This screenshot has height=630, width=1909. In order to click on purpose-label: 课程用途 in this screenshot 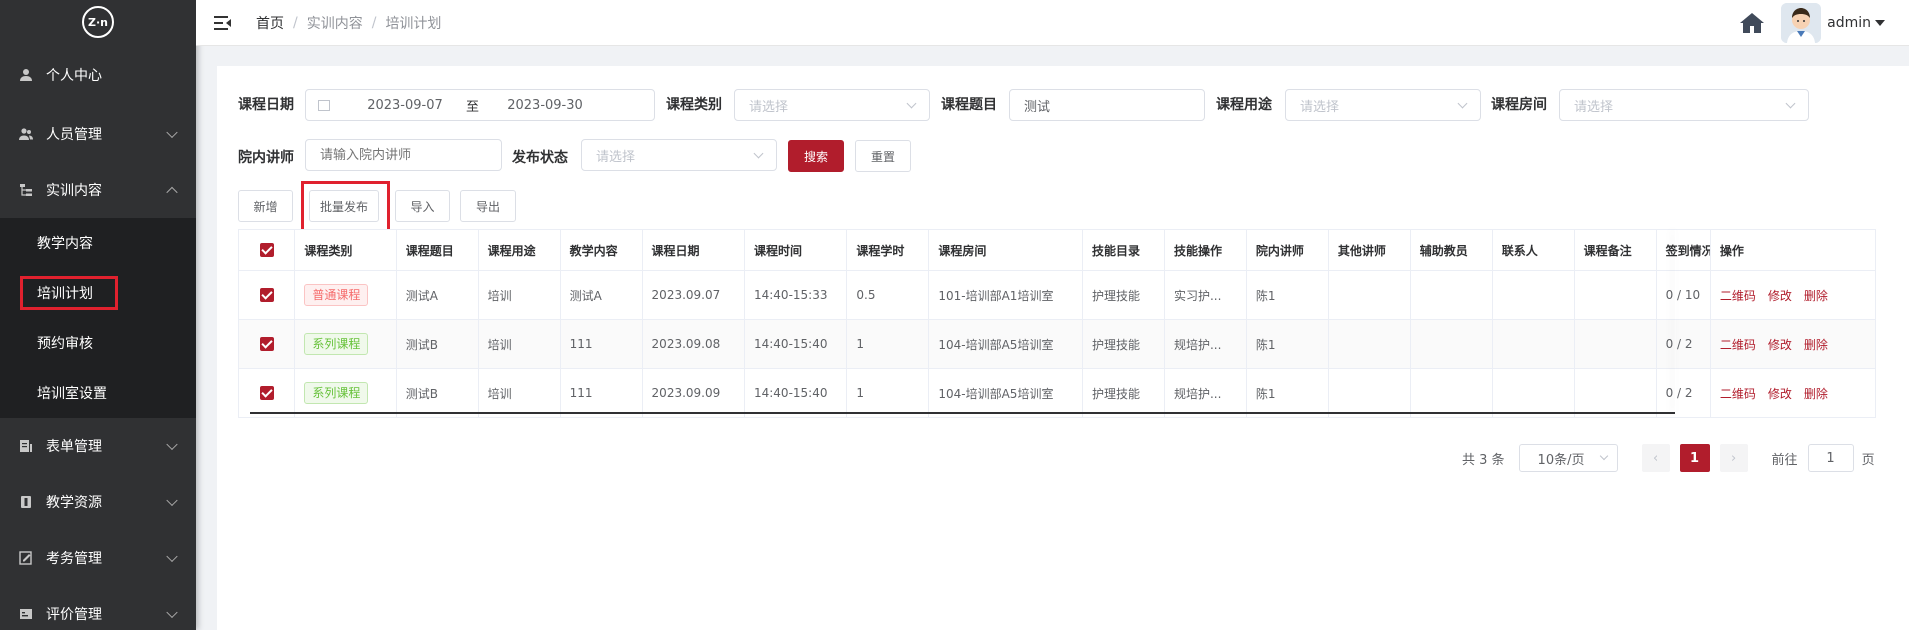, I will do `click(1244, 105)`.